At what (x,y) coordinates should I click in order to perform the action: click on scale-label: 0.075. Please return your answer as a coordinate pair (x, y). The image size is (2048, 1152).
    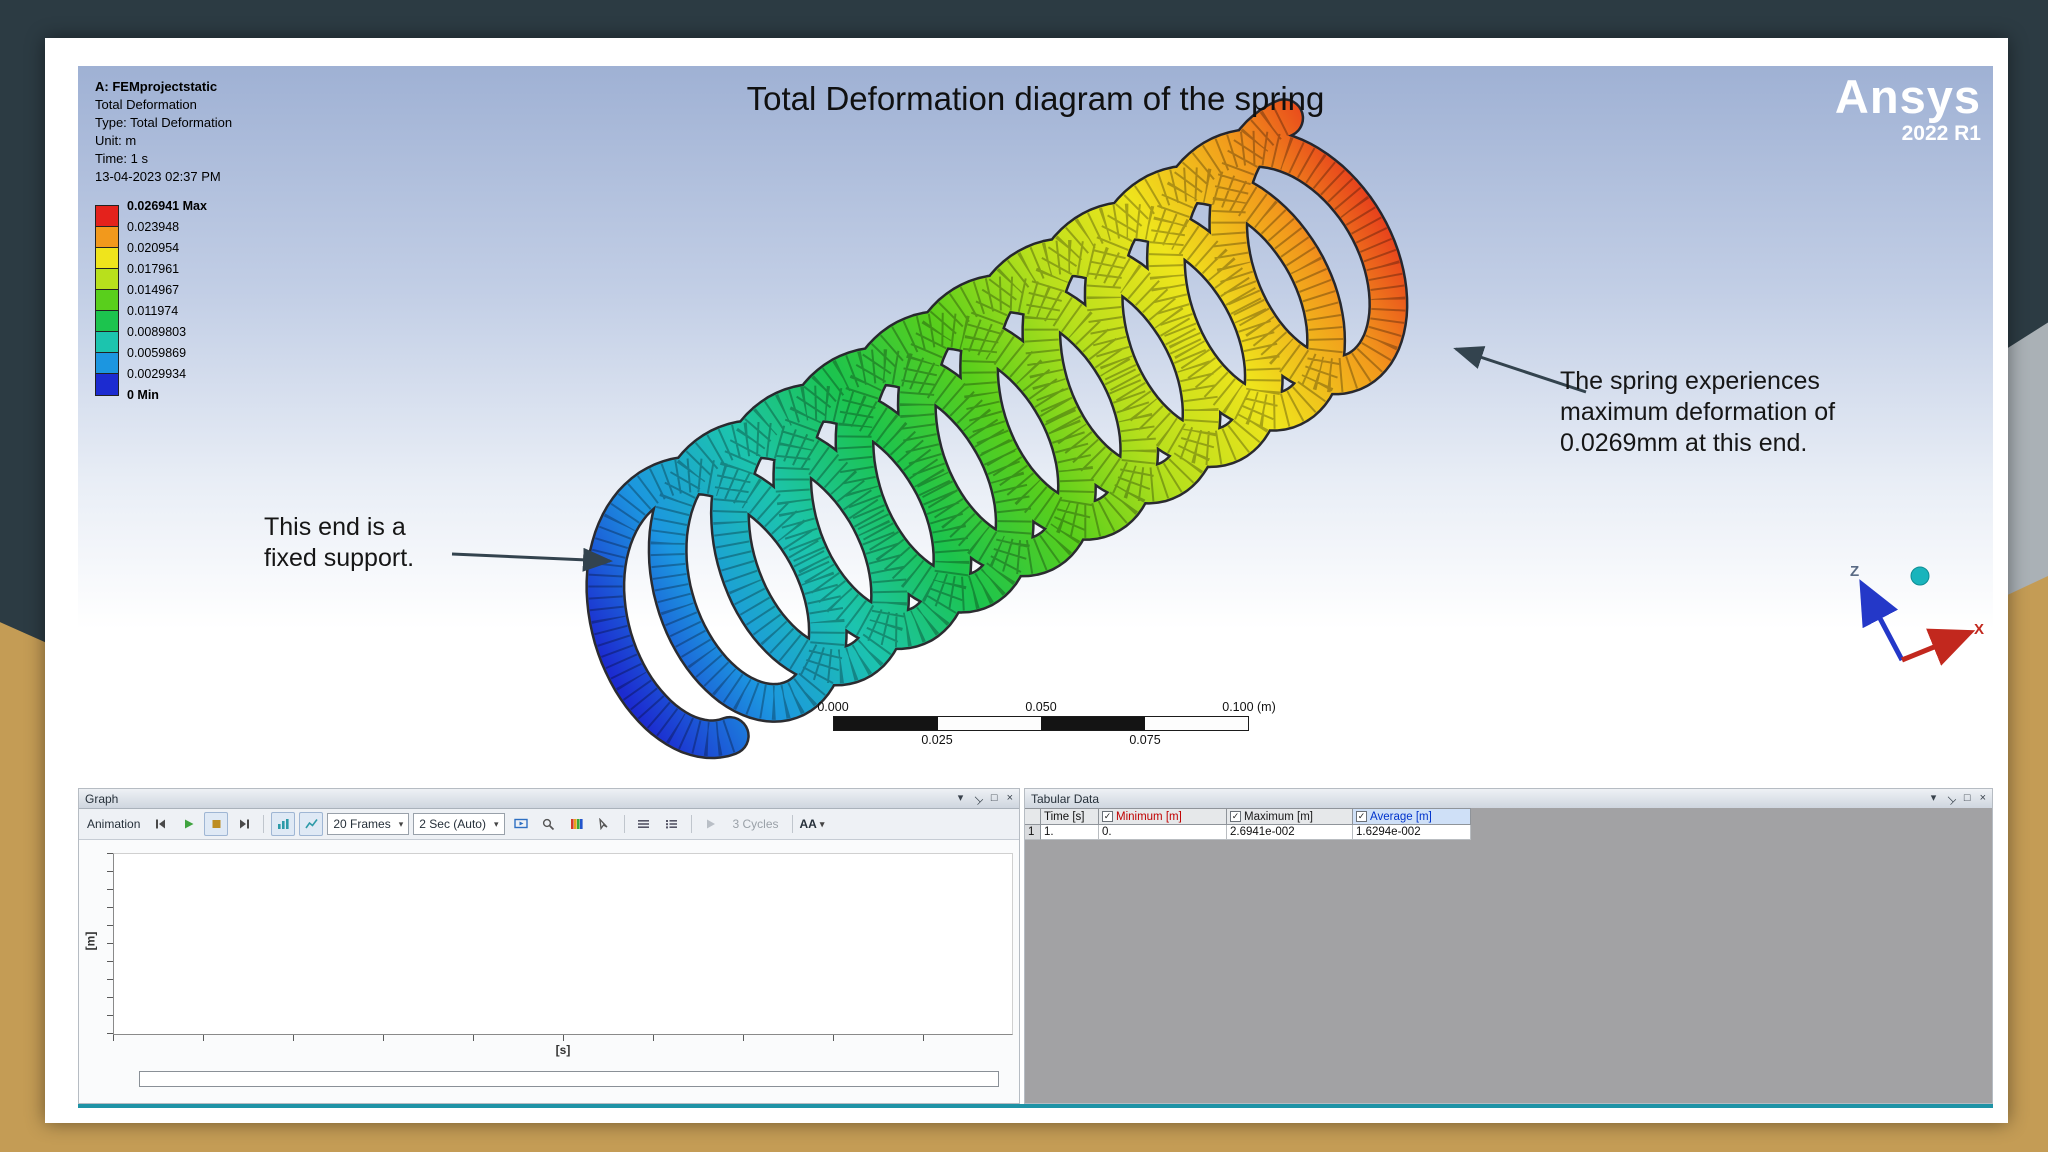
    Looking at the image, I should click on (1145, 740).